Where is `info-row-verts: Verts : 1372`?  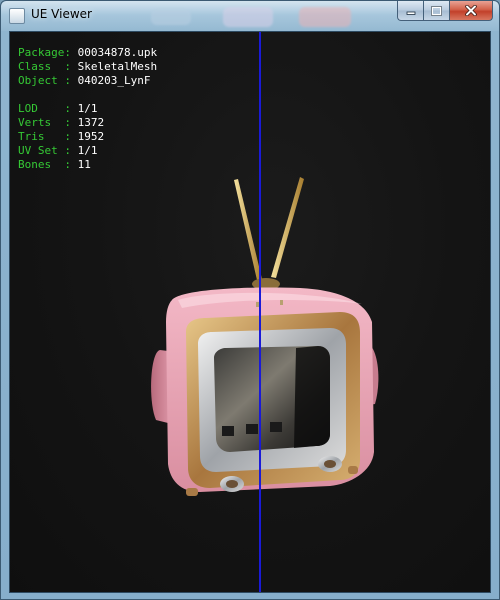 info-row-verts: Verts : 1372 is located at coordinates (87, 123).